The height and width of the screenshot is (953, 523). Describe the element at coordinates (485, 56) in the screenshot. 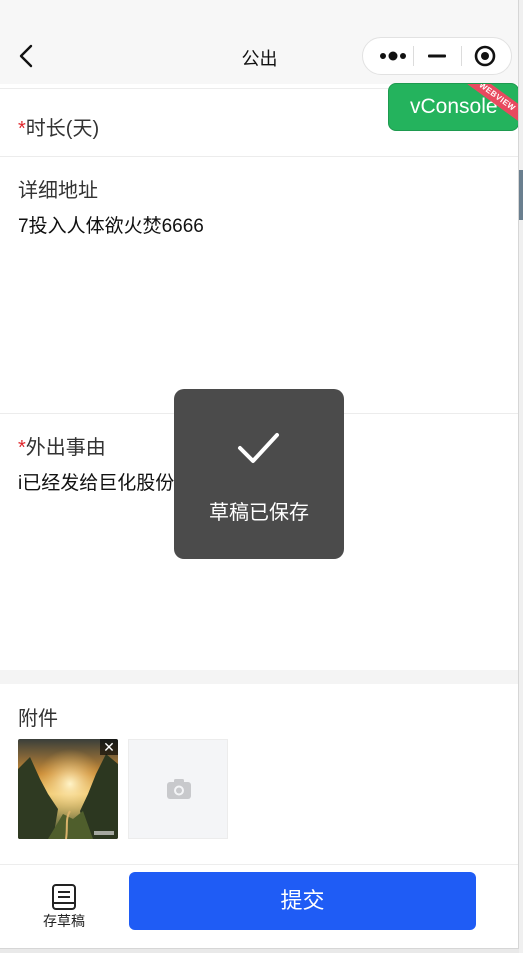

I see `target-icon` at that location.